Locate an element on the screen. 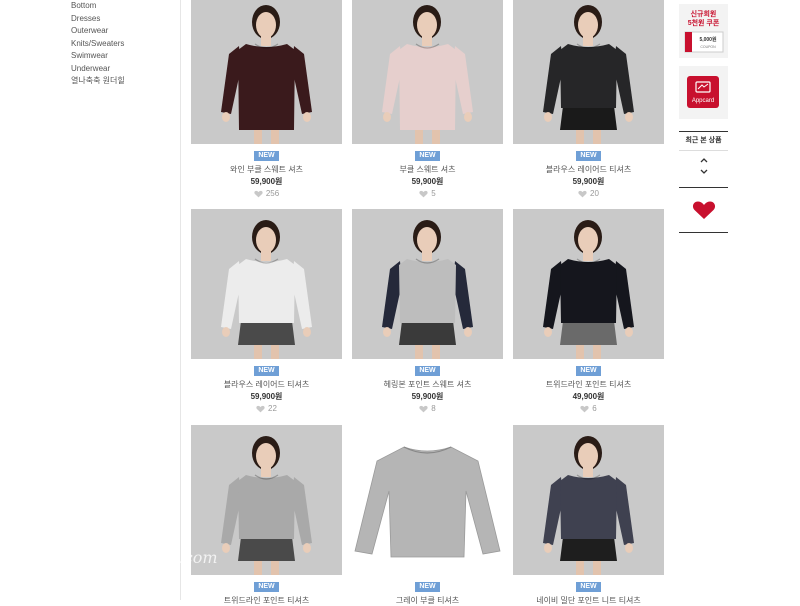 The width and height of the screenshot is (800, 606). like-count: 5 is located at coordinates (427, 193).